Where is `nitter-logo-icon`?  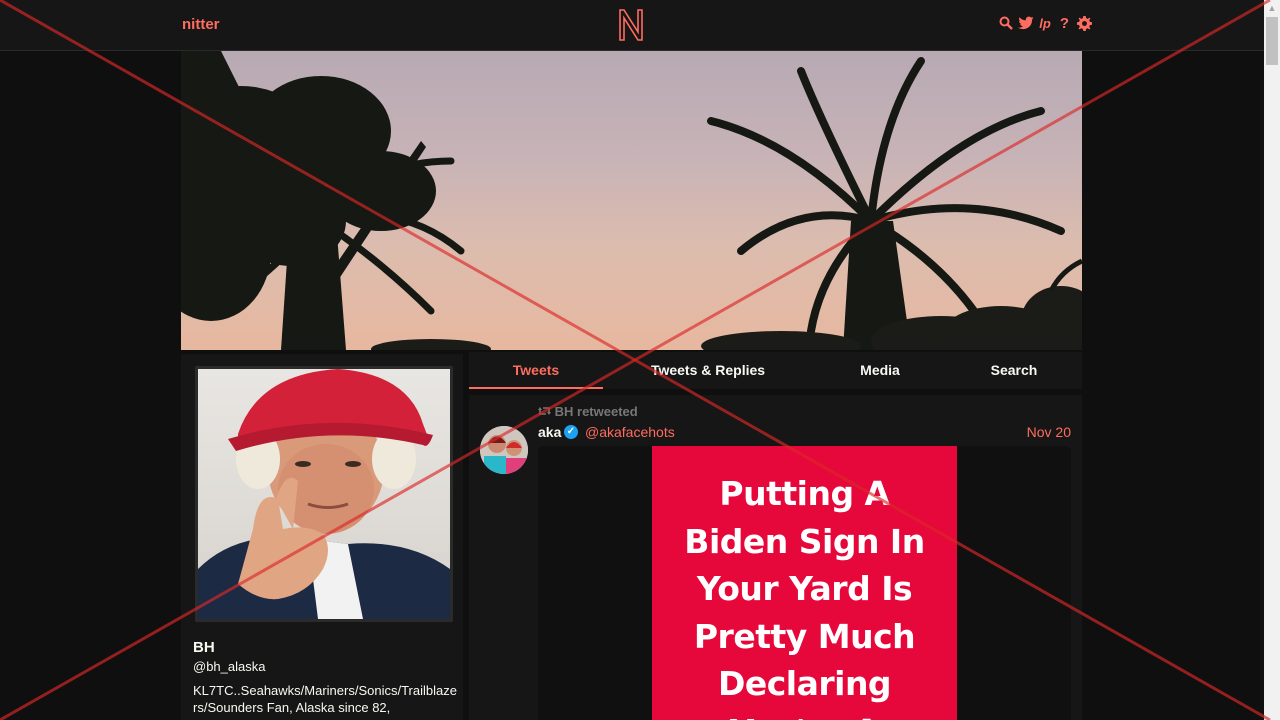 nitter-logo-icon is located at coordinates (631, 25).